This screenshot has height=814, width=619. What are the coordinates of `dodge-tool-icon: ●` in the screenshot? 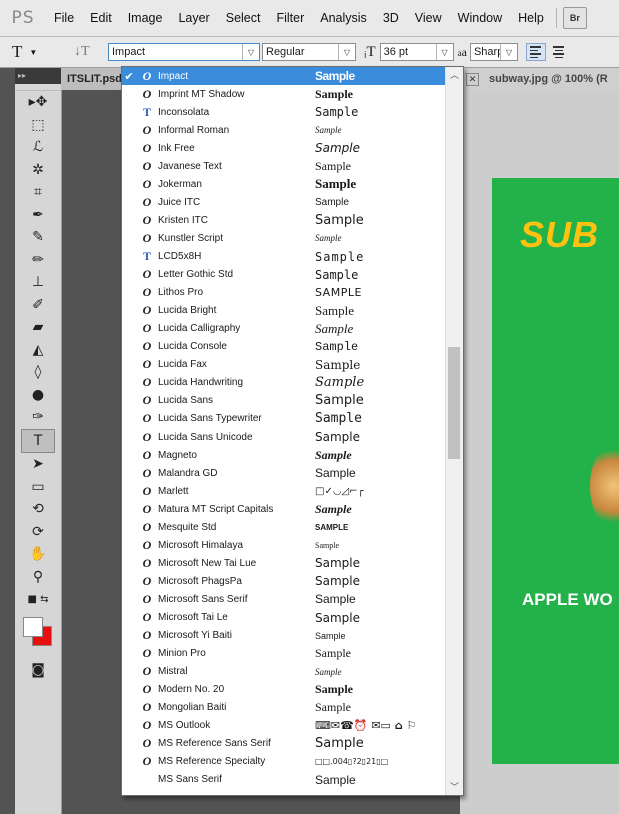 It's located at (38, 395).